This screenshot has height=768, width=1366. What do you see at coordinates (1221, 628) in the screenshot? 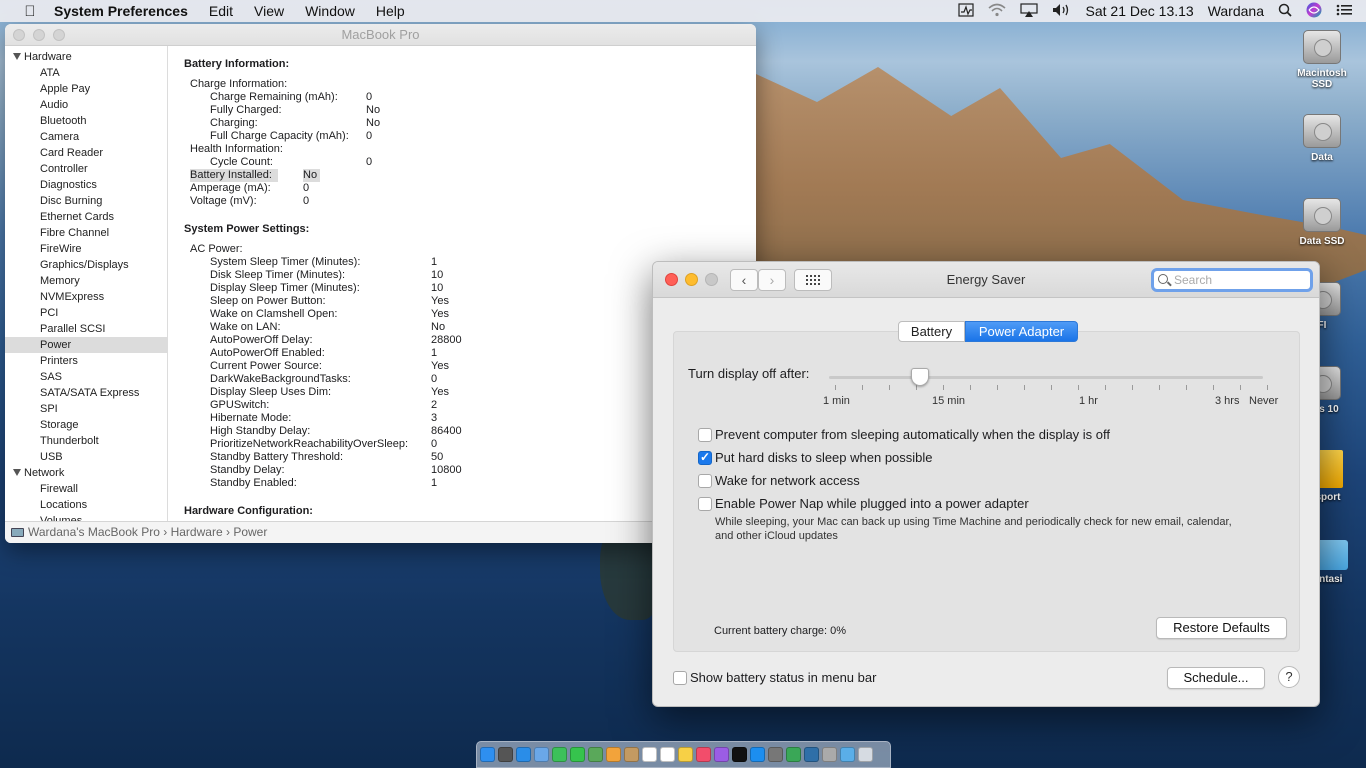
I see `restore-defaults-button: Restore Defaults` at bounding box center [1221, 628].